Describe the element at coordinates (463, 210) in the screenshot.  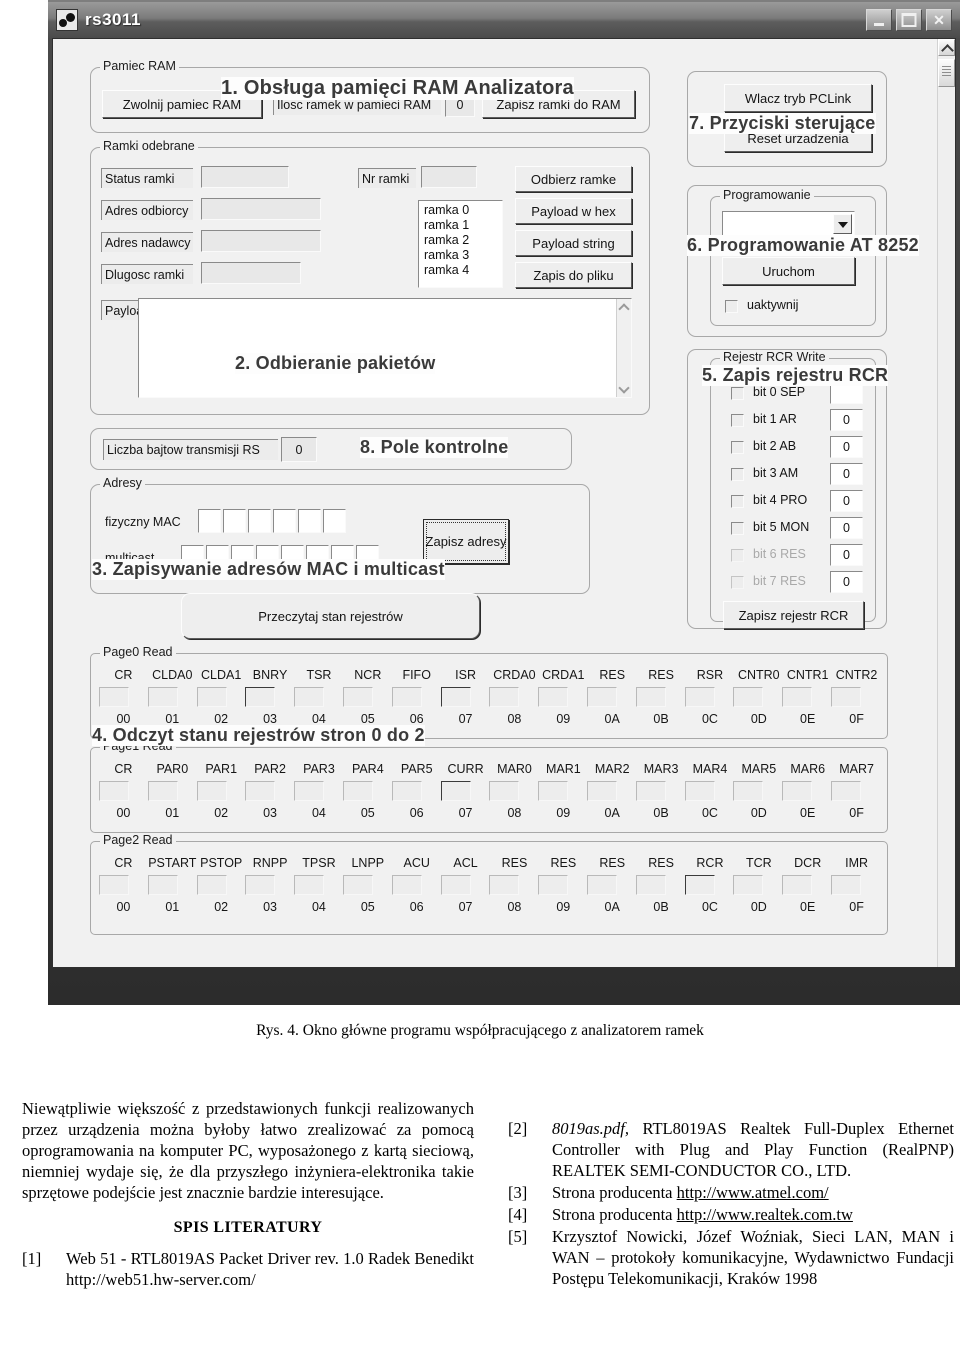
I see `list-item: ramka 0` at that location.